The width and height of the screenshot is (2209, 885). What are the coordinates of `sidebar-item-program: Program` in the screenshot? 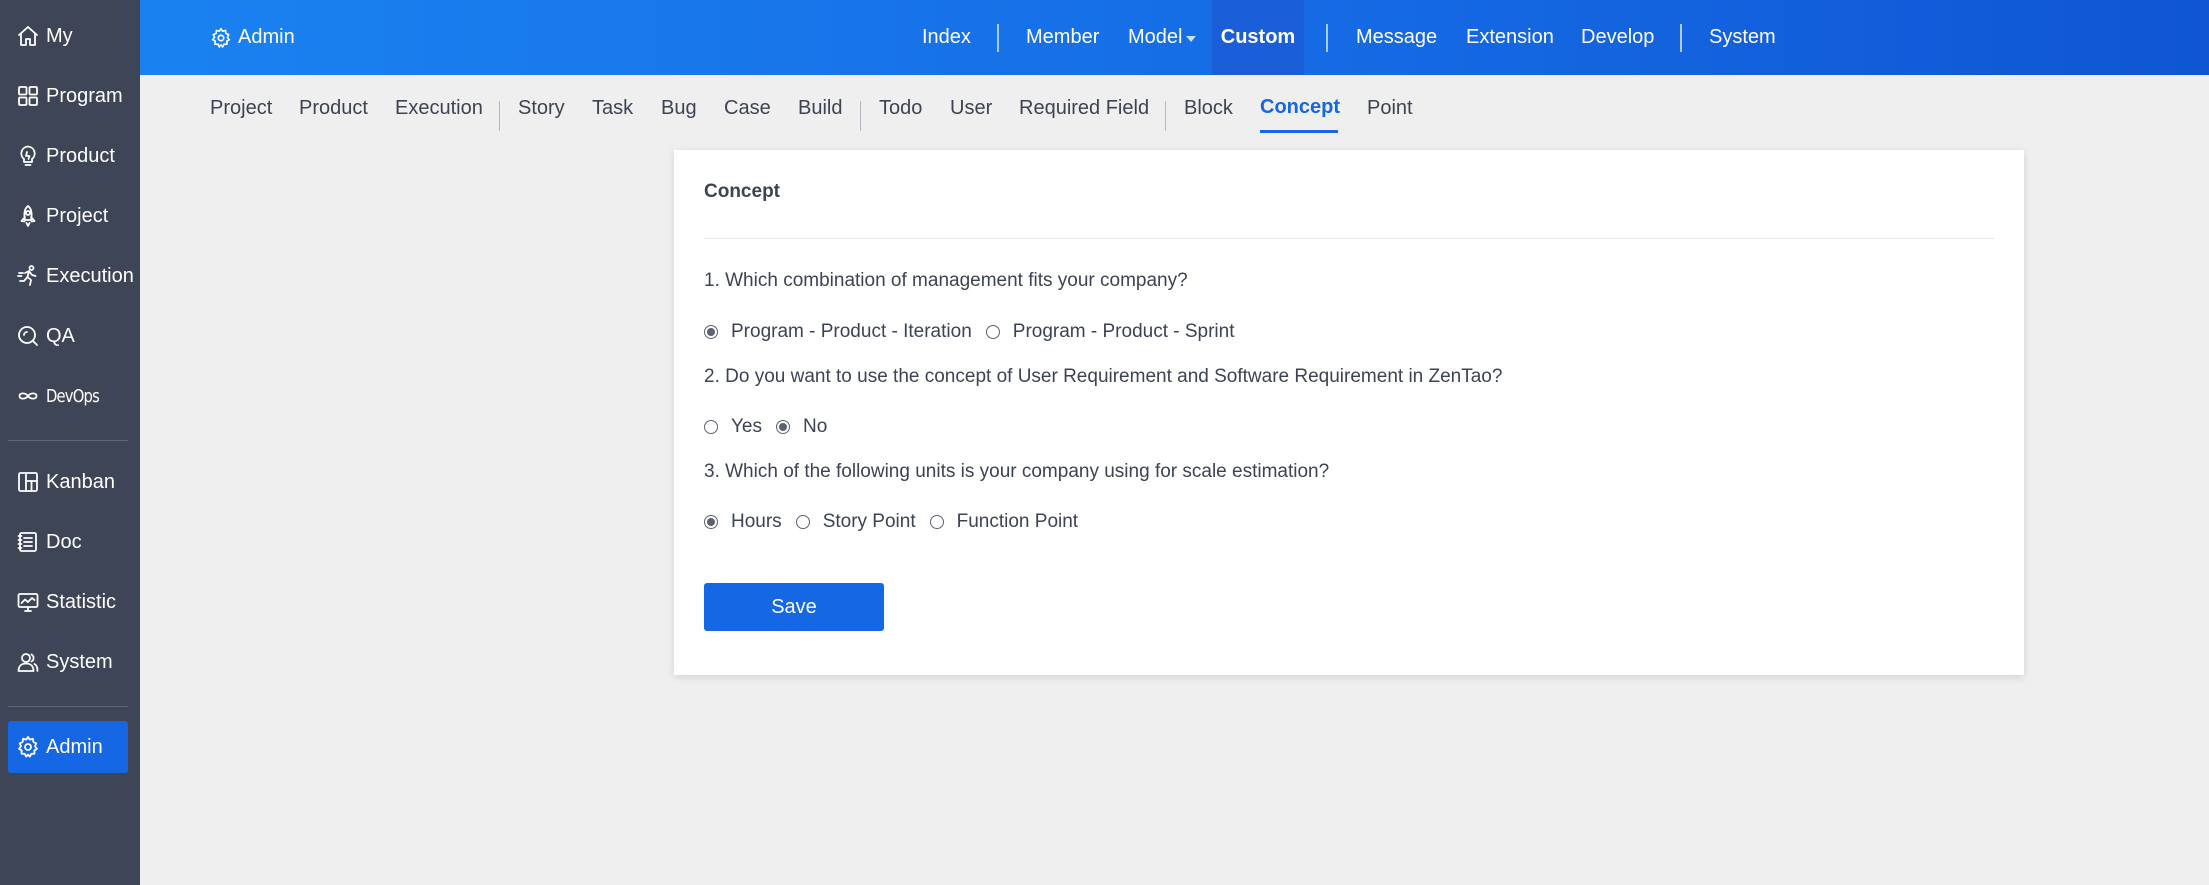 It's located at (68, 96).